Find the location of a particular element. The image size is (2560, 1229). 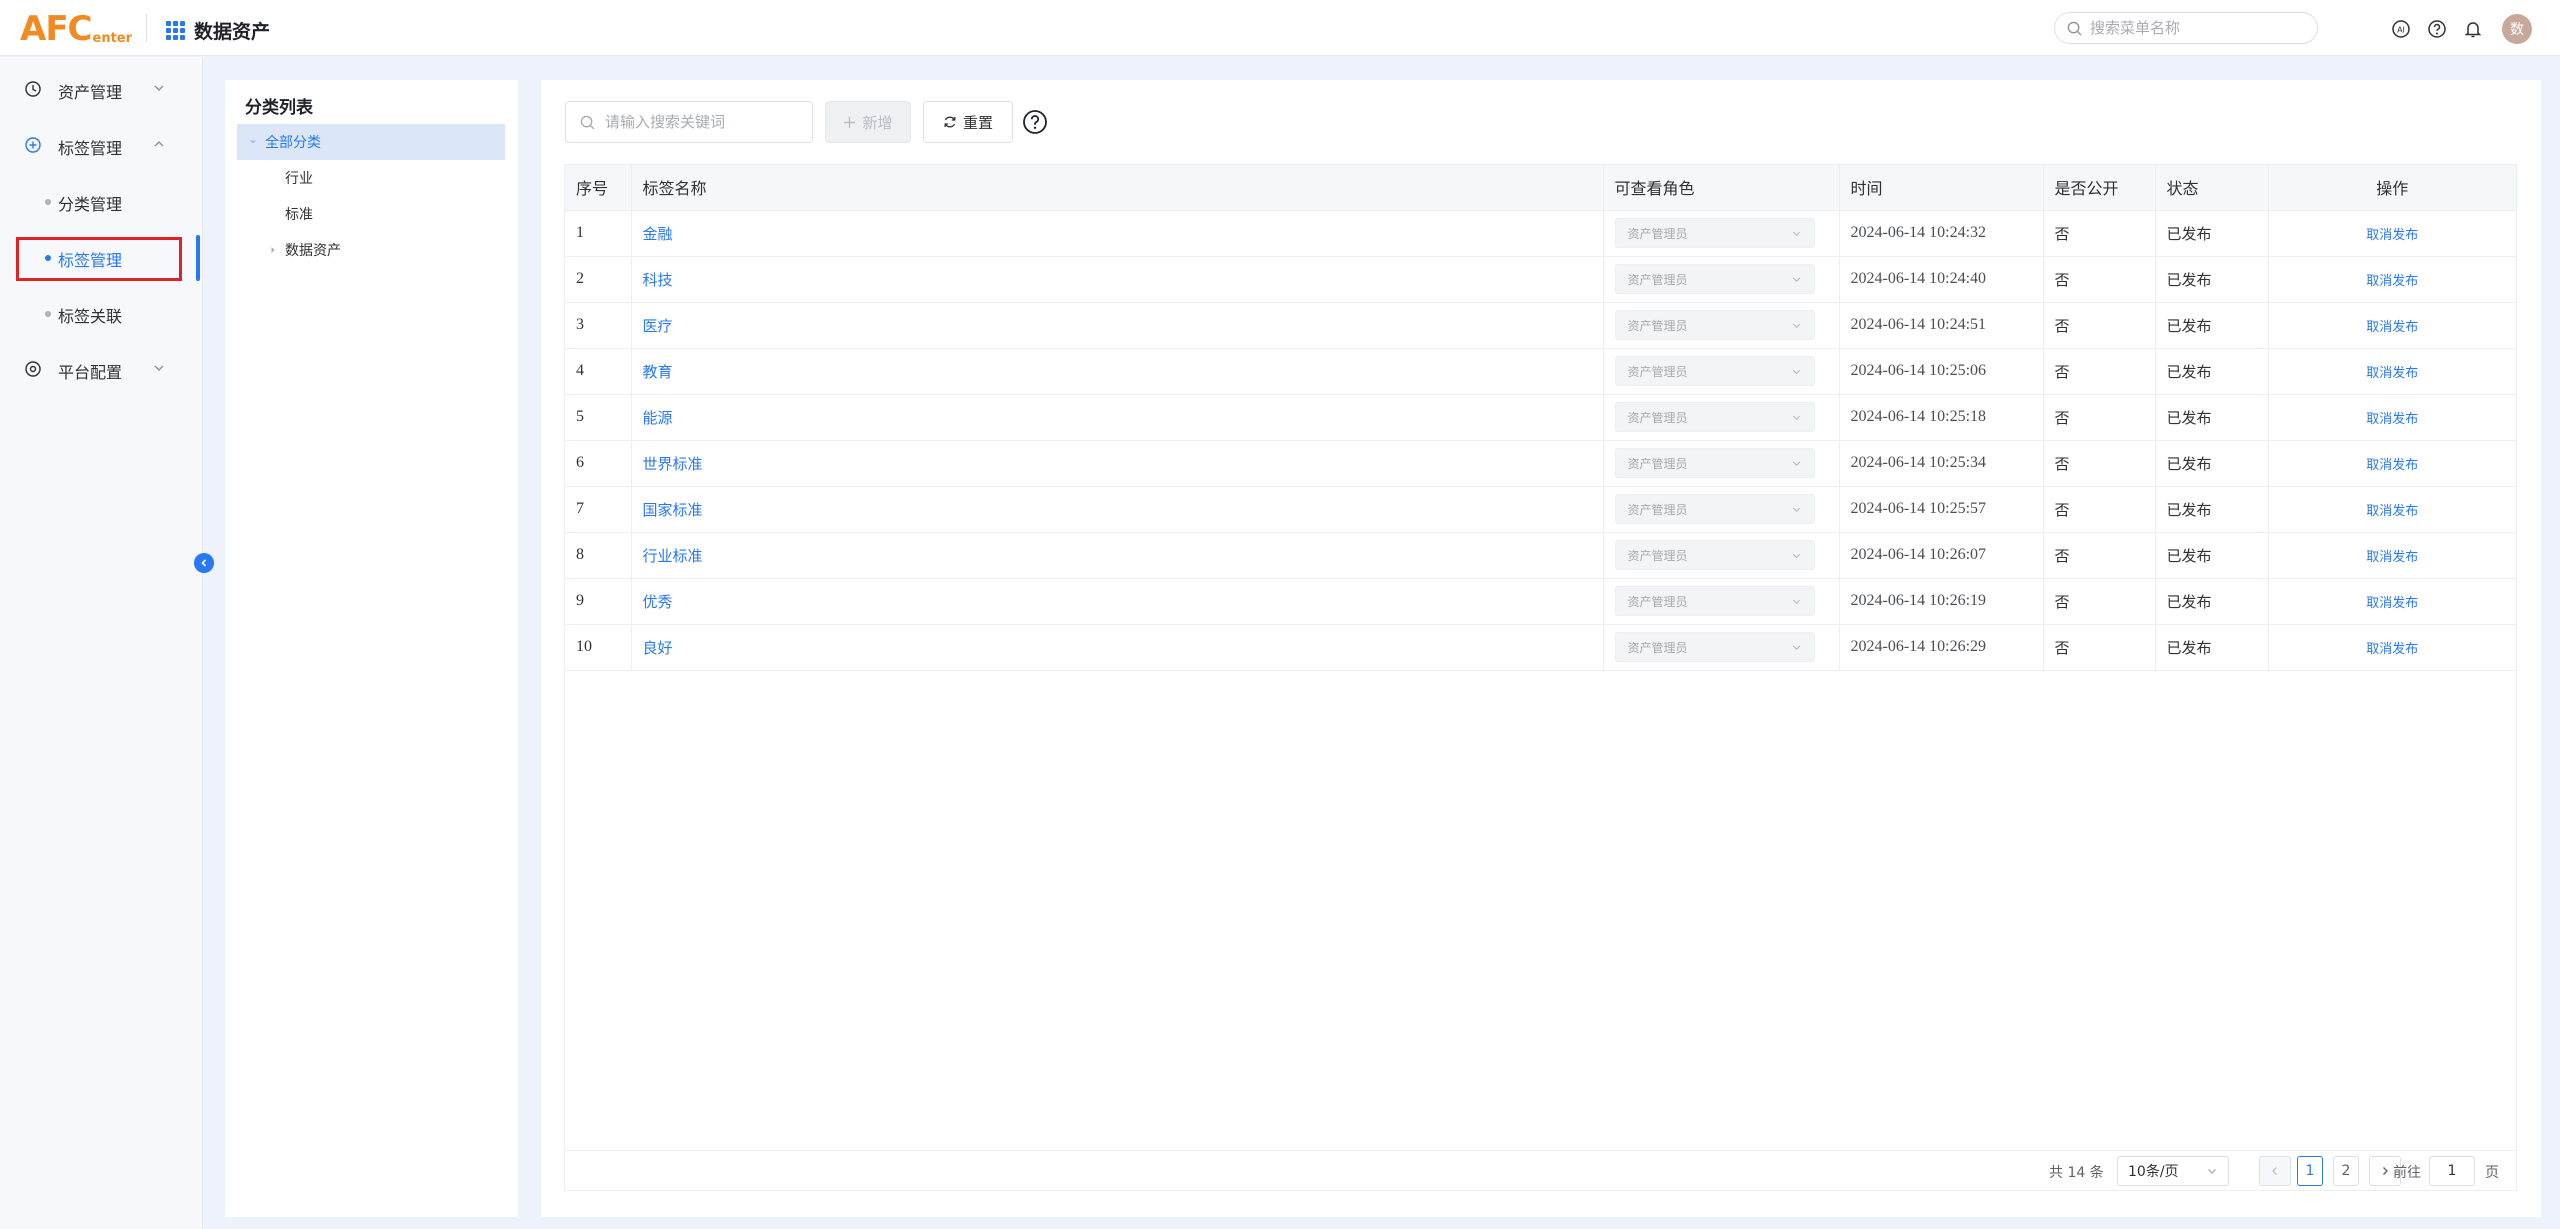

sidebar-item-tag-association: 标签关联 is located at coordinates (100, 313).